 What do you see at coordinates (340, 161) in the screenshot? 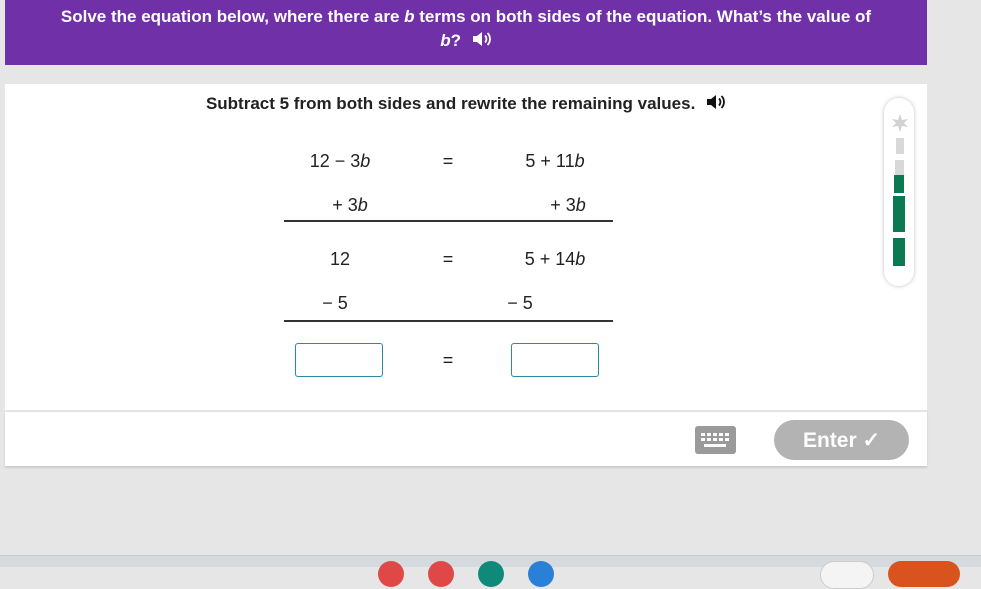
I see `equation-left-term: 12 − 3b` at bounding box center [340, 161].